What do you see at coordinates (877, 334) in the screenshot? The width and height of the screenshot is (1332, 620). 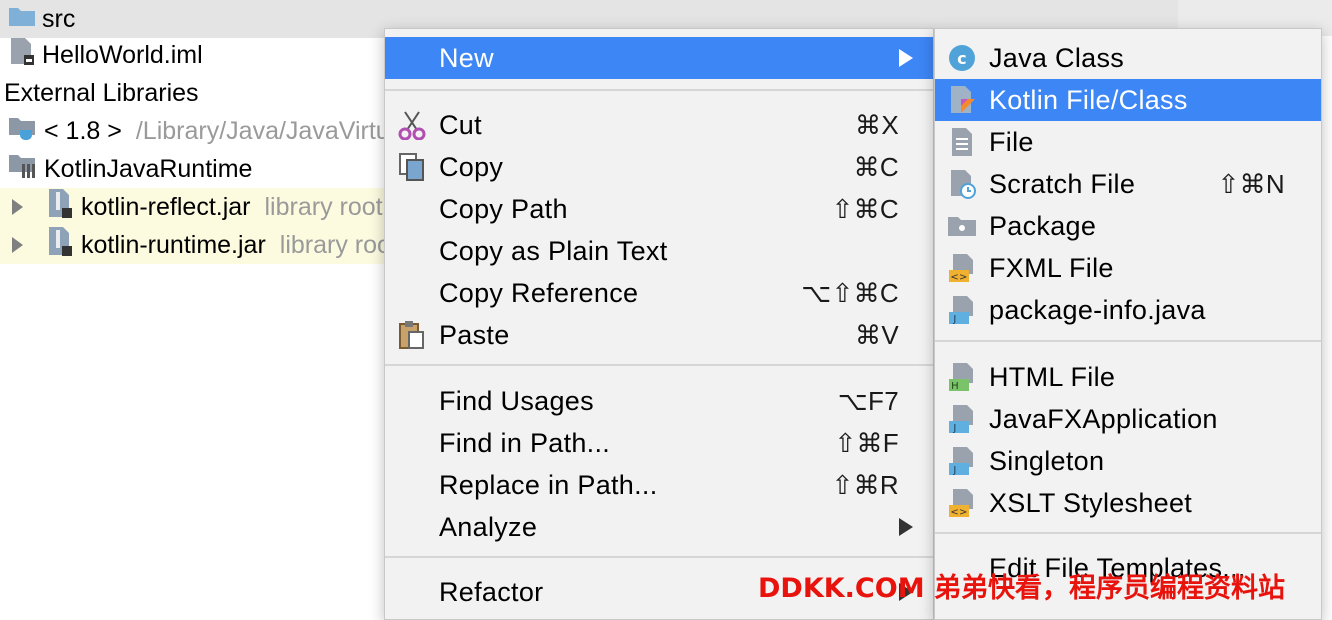 I see `shortcut-label: ⌘V` at bounding box center [877, 334].